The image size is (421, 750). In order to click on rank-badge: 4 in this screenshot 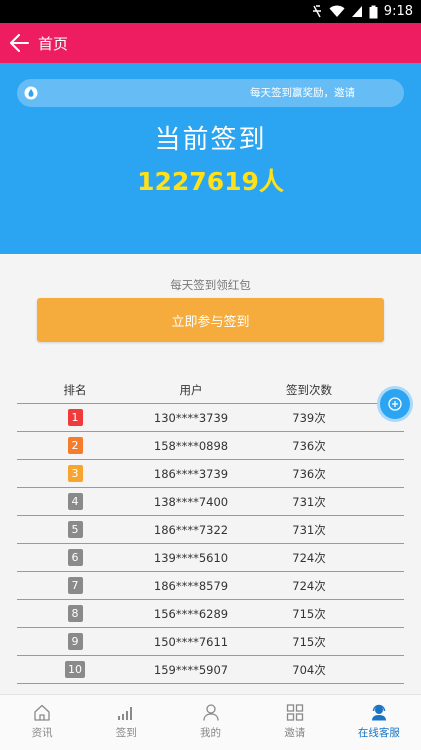, I will do `click(75, 501)`.